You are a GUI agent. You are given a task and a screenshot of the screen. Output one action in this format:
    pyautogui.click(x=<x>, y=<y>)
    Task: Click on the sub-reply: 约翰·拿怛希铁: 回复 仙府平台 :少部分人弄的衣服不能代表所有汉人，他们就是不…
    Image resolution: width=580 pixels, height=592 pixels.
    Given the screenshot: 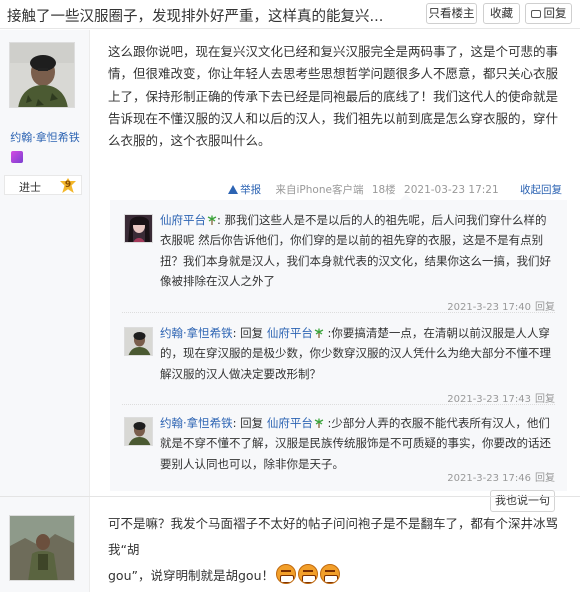 What is the action you would take?
    pyautogui.click(x=338, y=443)
    